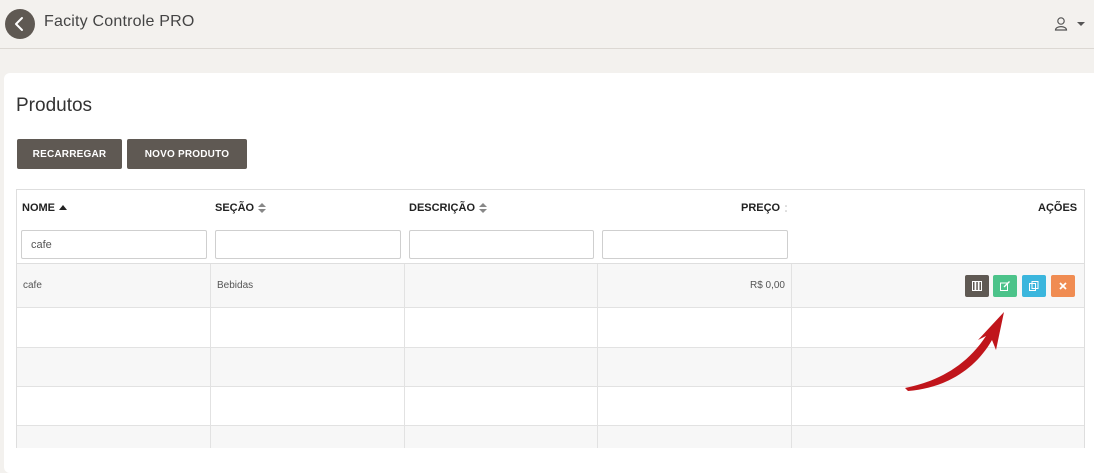 This screenshot has height=473, width=1094. I want to click on column-header-descricao: DESCRIÇÃO, so click(448, 208).